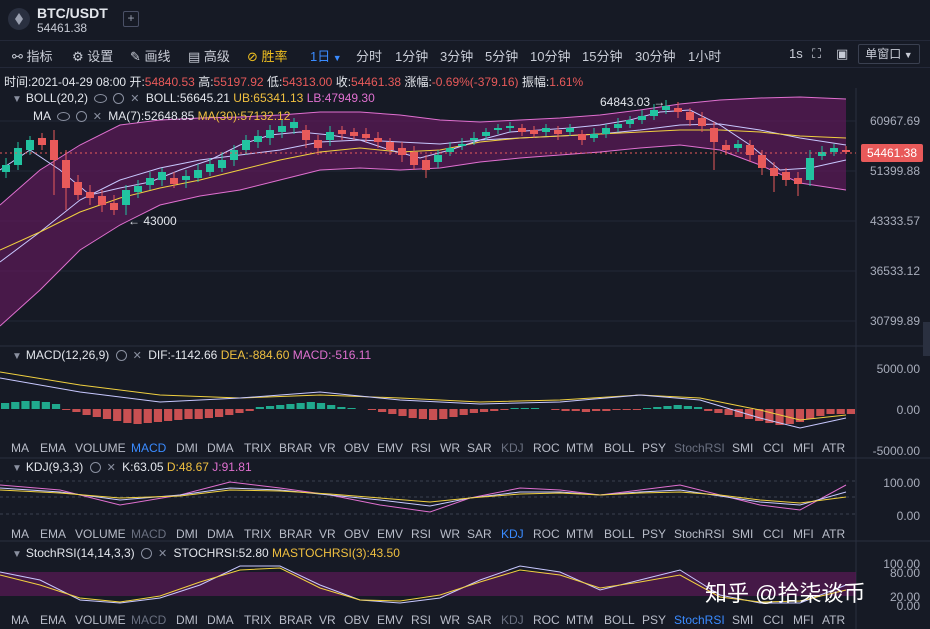 The width and height of the screenshot is (930, 629). I want to click on scroll-handle, so click(926, 339).